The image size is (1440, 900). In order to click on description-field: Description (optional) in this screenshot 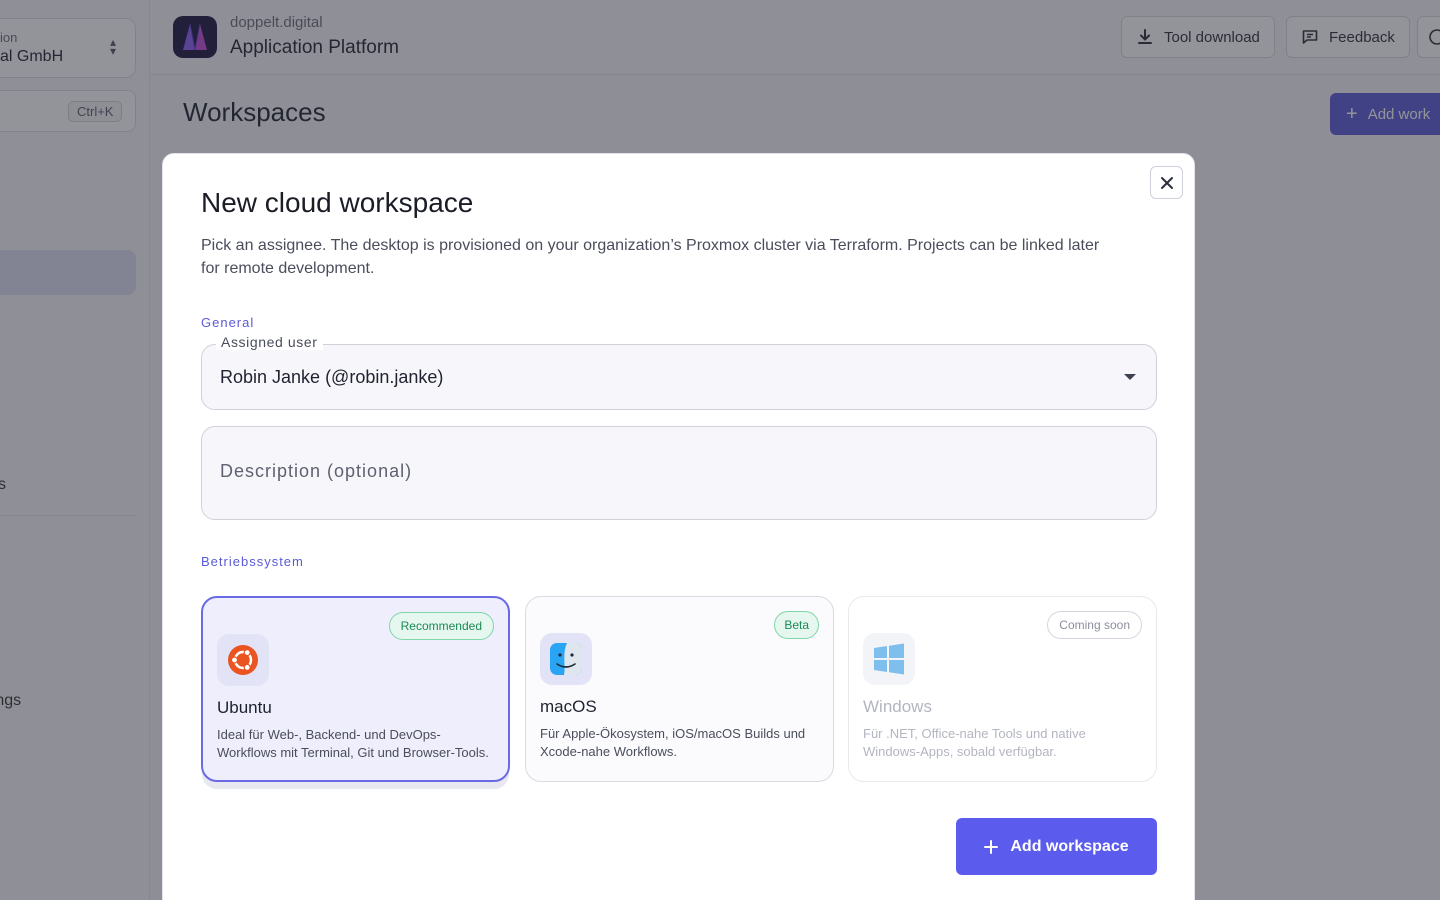, I will do `click(679, 473)`.